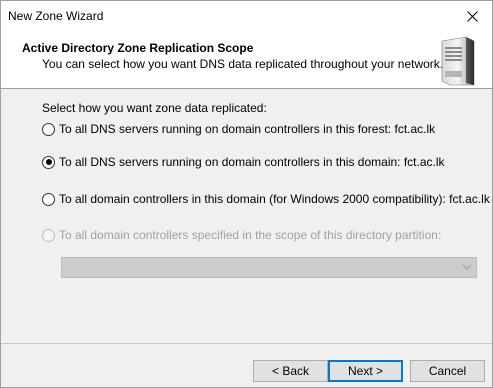 This screenshot has width=493, height=388. I want to click on radio-partition, so click(48, 235).